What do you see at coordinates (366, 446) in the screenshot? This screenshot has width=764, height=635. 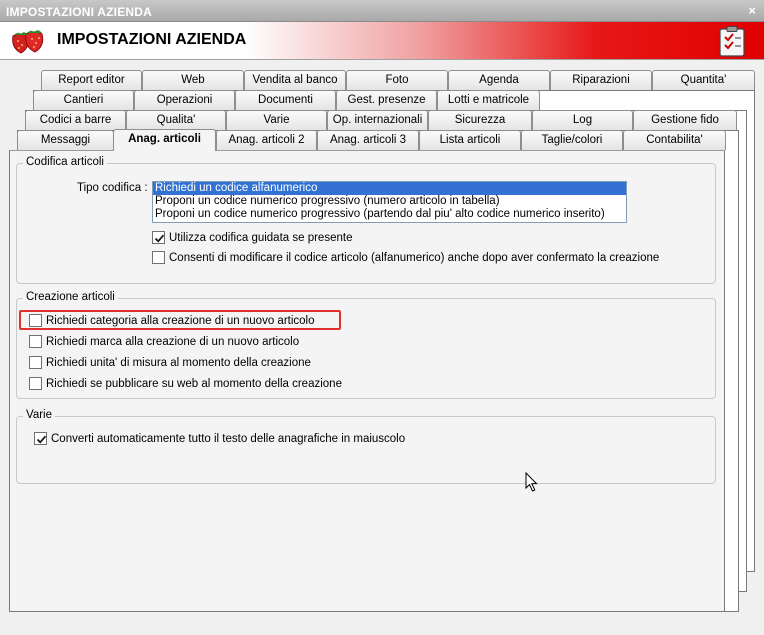 I see `group-varie: Varie` at bounding box center [366, 446].